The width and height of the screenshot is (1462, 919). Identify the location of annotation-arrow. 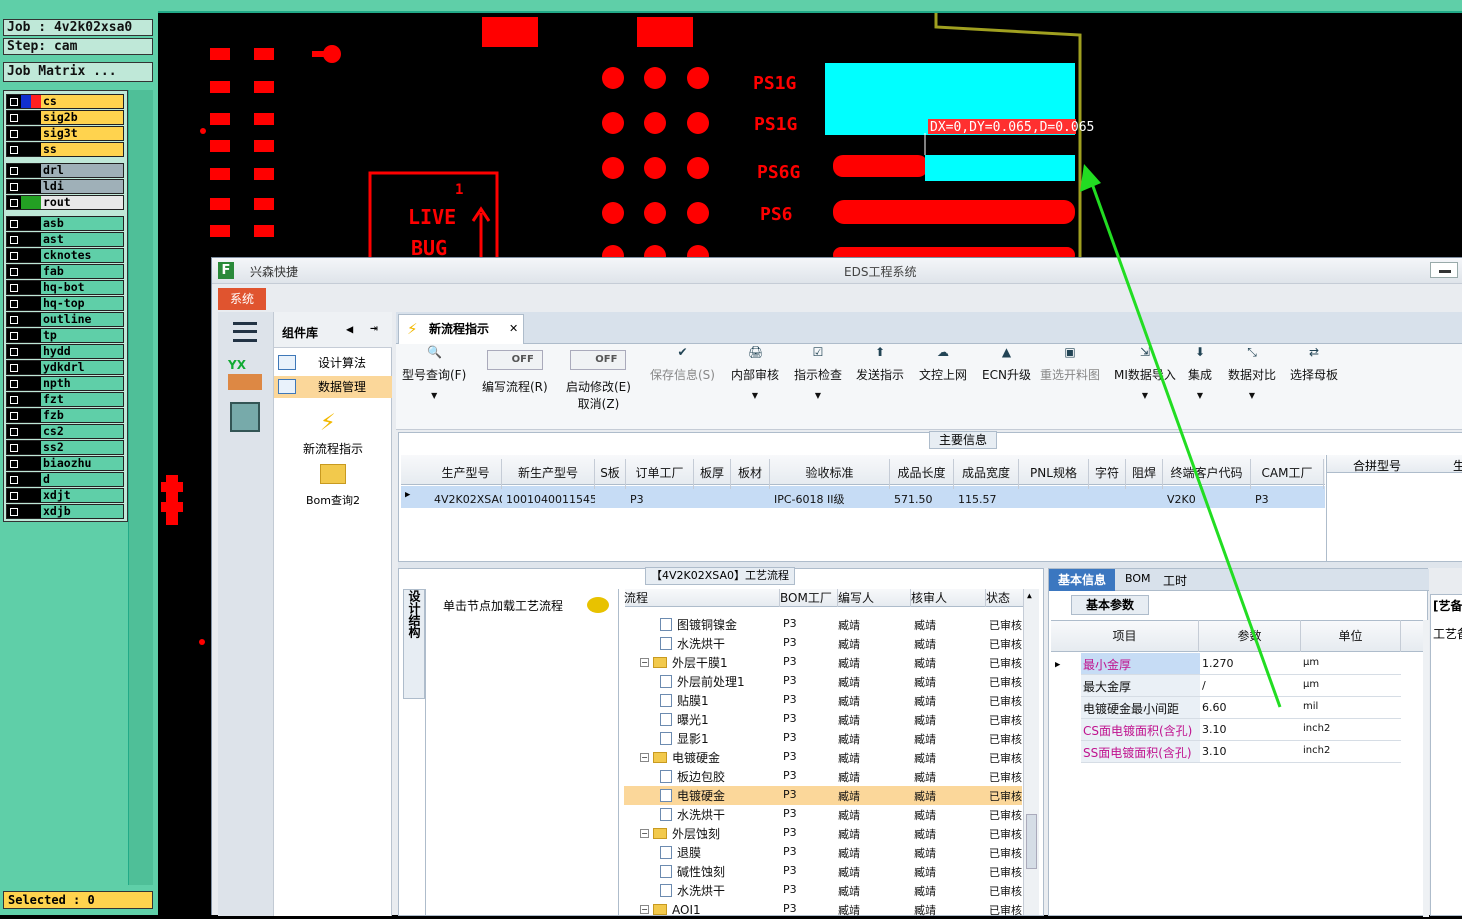
(1181, 436).